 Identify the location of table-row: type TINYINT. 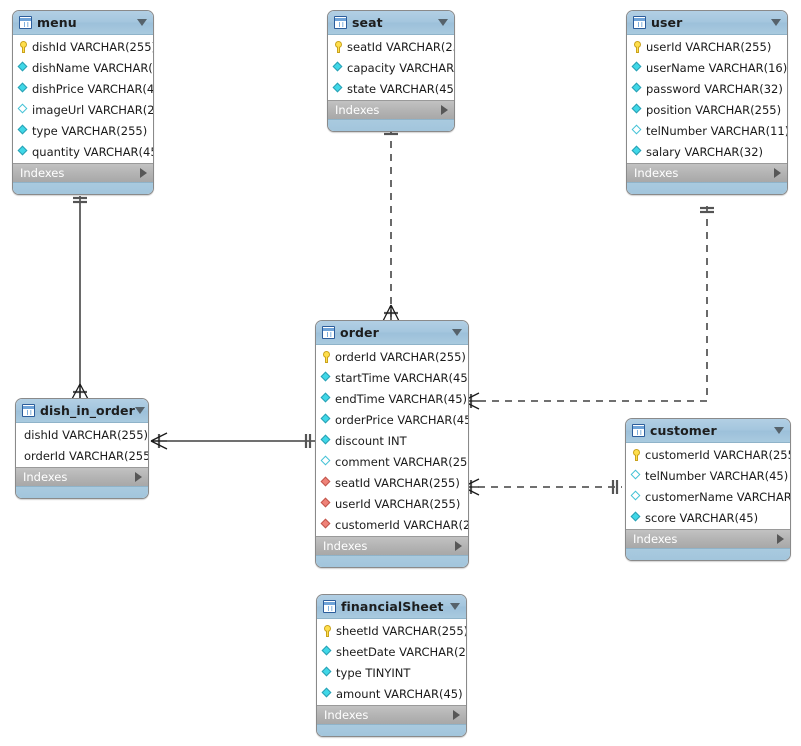
(391, 672).